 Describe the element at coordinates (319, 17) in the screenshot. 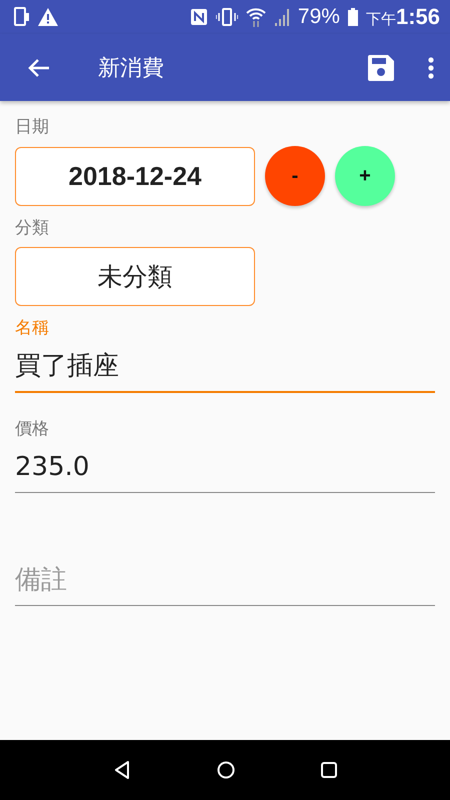

I see `battery-percent: 79%` at that location.